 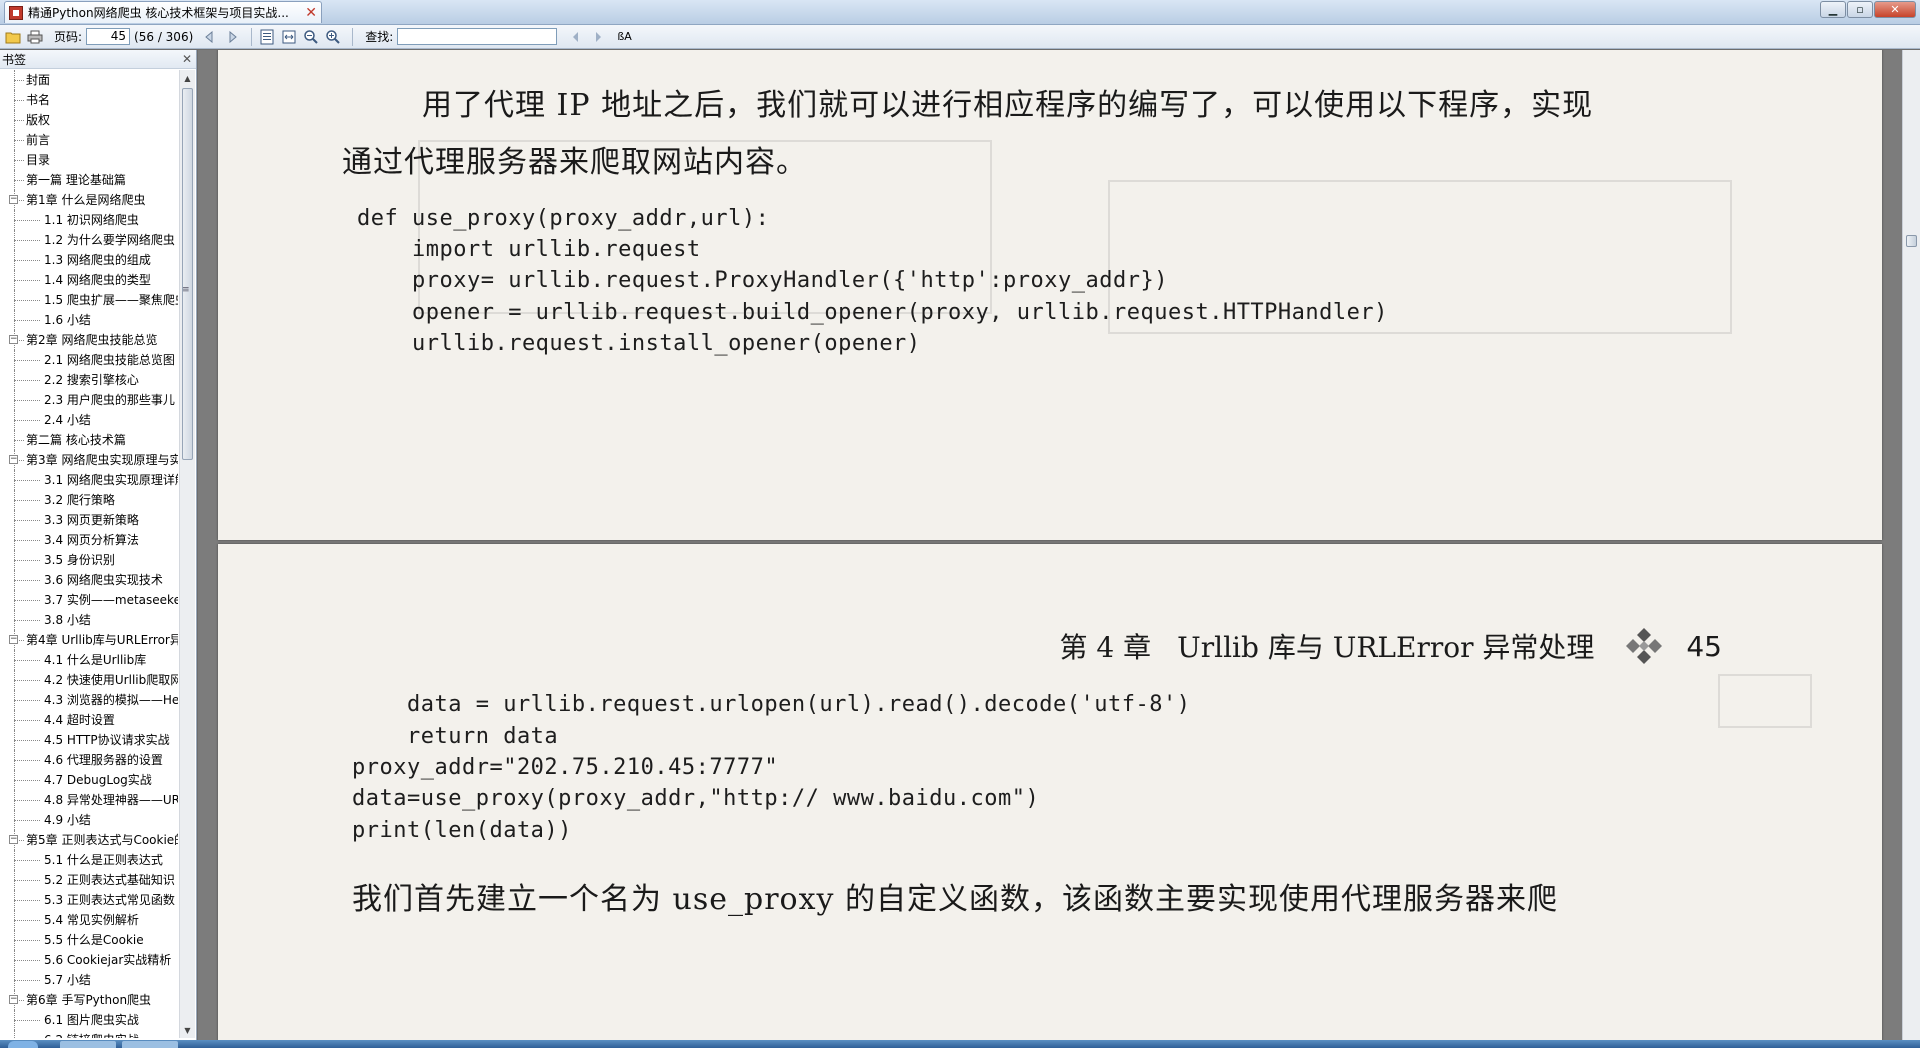 What do you see at coordinates (89, 480) in the screenshot?
I see `bookmark-subitem: 3.1 网络爬虫实现原理详解` at bounding box center [89, 480].